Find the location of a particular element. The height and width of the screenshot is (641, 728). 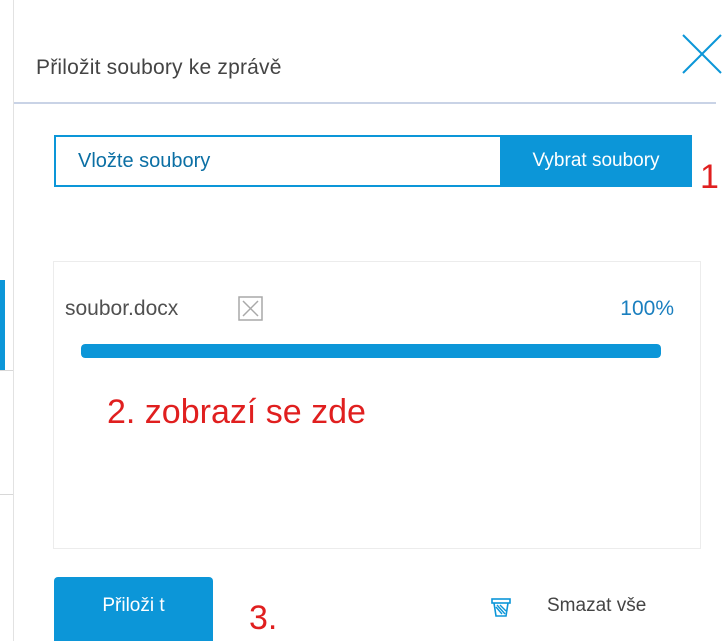

upload-progress-bar is located at coordinates (371, 351).